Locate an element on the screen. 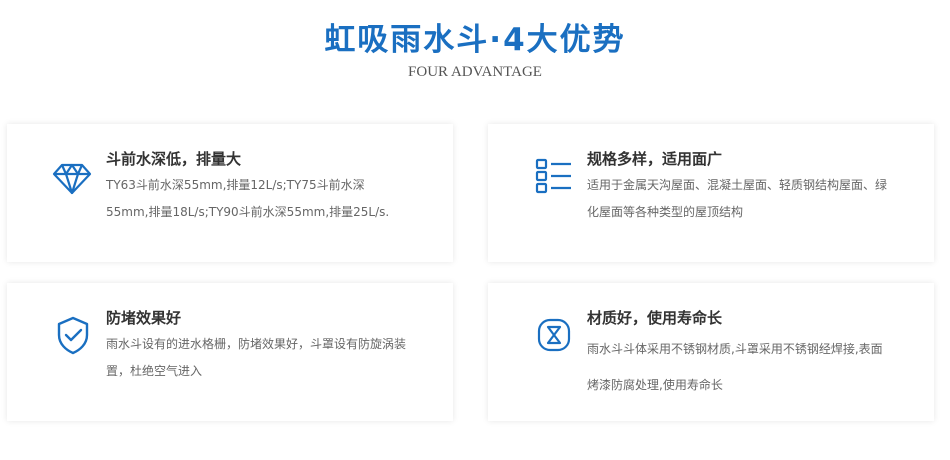  diamond-icon is located at coordinates (72, 178).